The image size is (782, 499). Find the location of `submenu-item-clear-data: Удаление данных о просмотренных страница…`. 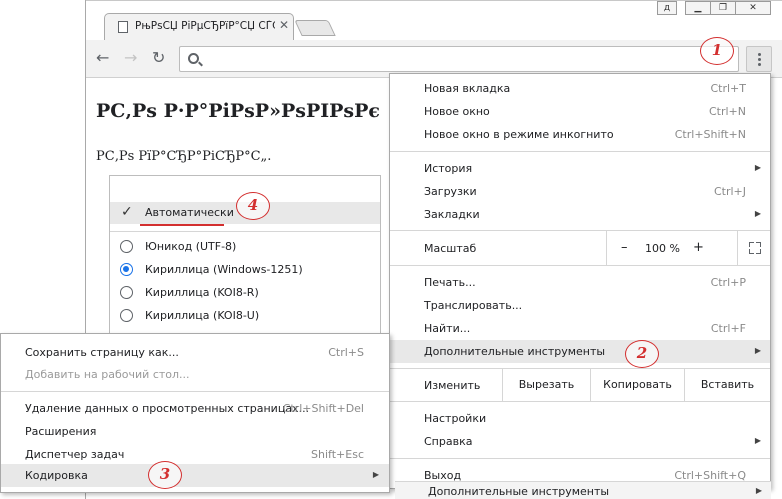

submenu-item-clear-data: Удаление данных о просмотренных страница… is located at coordinates (195, 408).